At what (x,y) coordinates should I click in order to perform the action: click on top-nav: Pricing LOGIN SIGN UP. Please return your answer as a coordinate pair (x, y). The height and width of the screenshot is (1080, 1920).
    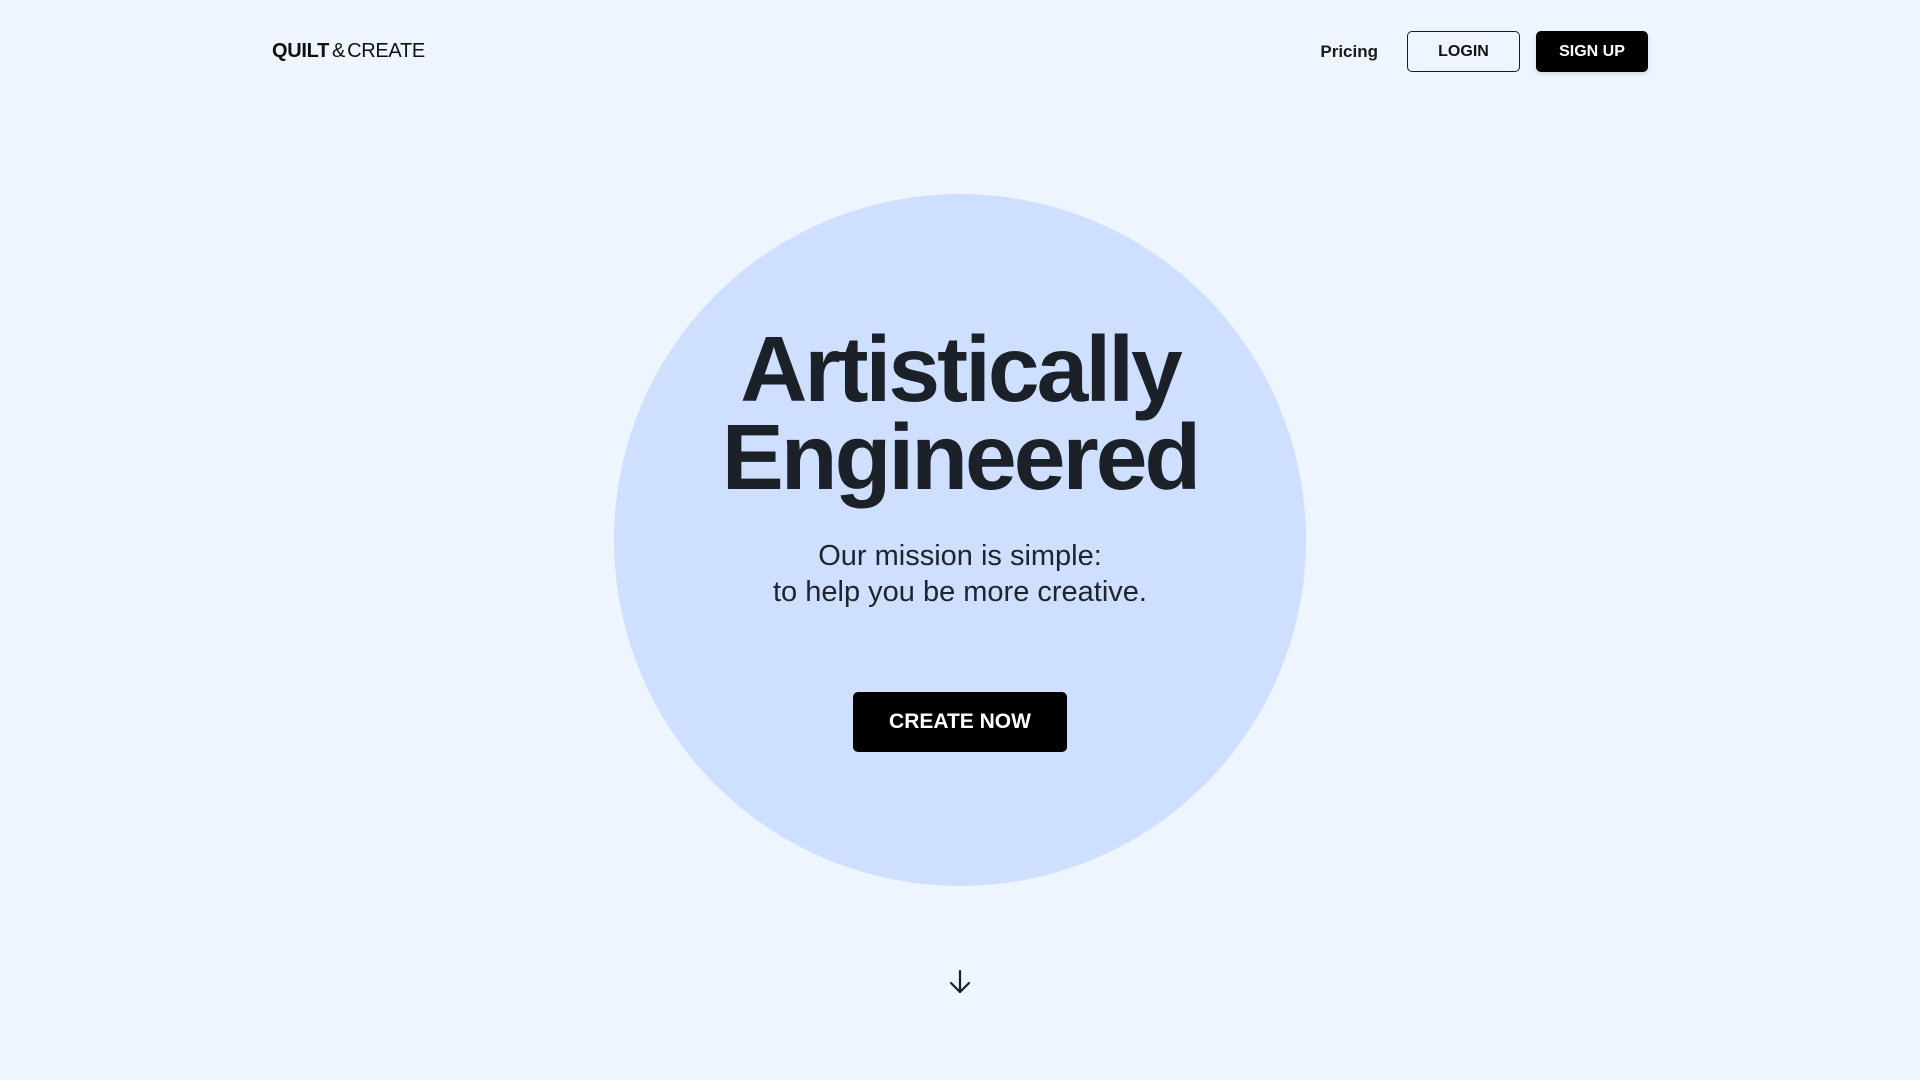
    Looking at the image, I should click on (1484, 51).